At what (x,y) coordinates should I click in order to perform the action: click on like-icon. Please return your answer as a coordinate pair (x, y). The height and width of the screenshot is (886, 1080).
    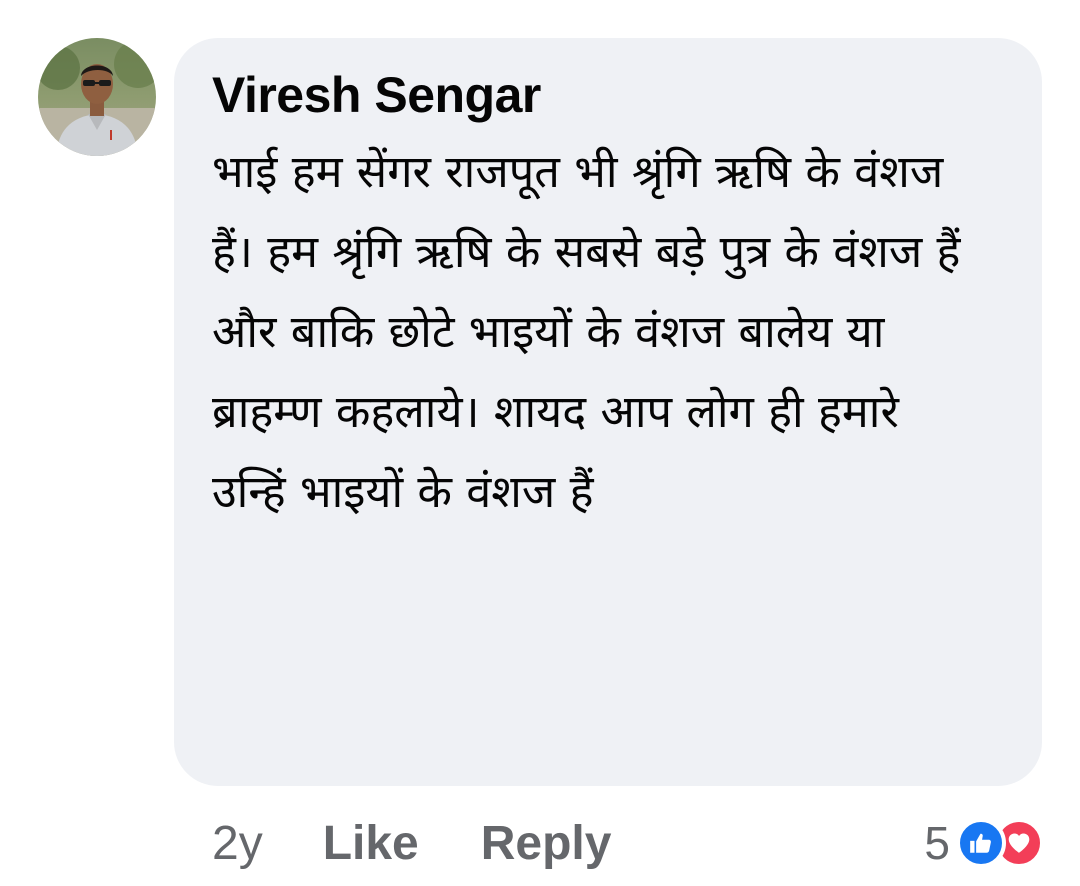
    Looking at the image, I should click on (981, 843).